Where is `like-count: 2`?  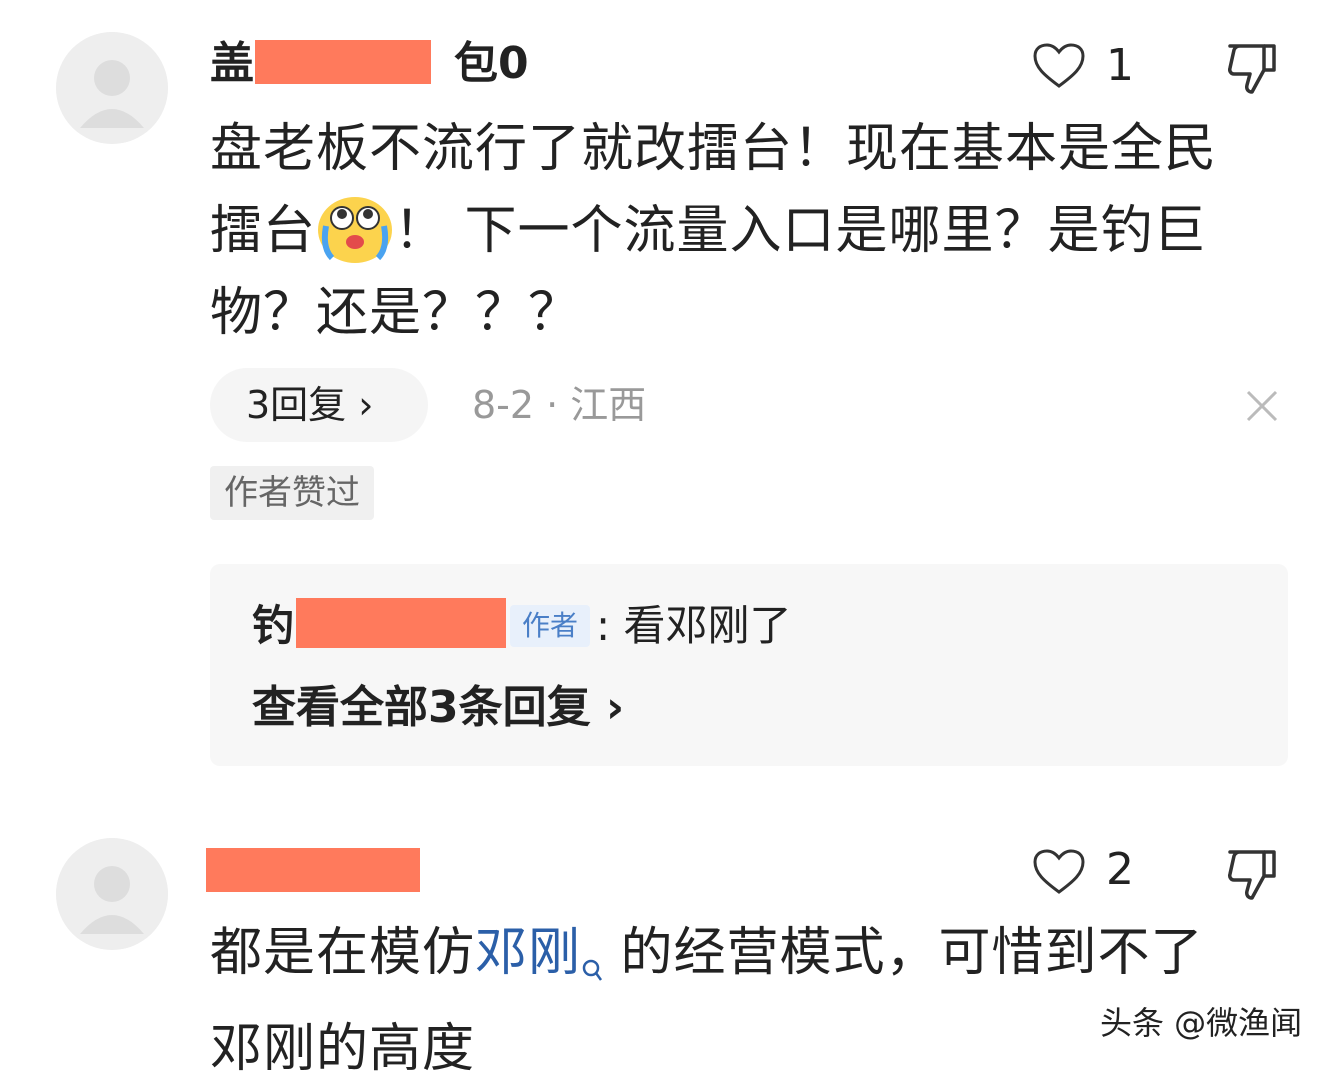
like-count: 2 is located at coordinates (1120, 869).